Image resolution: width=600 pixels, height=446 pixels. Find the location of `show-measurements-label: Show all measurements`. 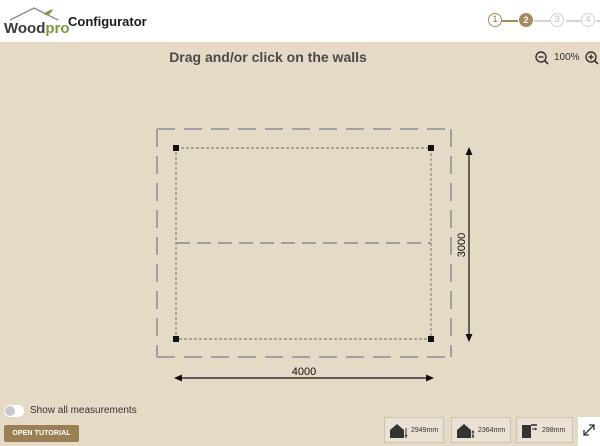

show-measurements-label: Show all measurements is located at coordinates (83, 410).